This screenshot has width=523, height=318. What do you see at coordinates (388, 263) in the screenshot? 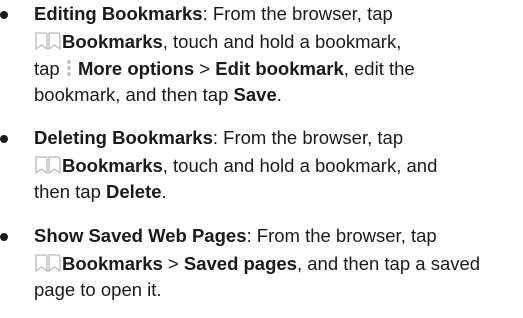
I see `item-text: , and then tap a saved` at bounding box center [388, 263].